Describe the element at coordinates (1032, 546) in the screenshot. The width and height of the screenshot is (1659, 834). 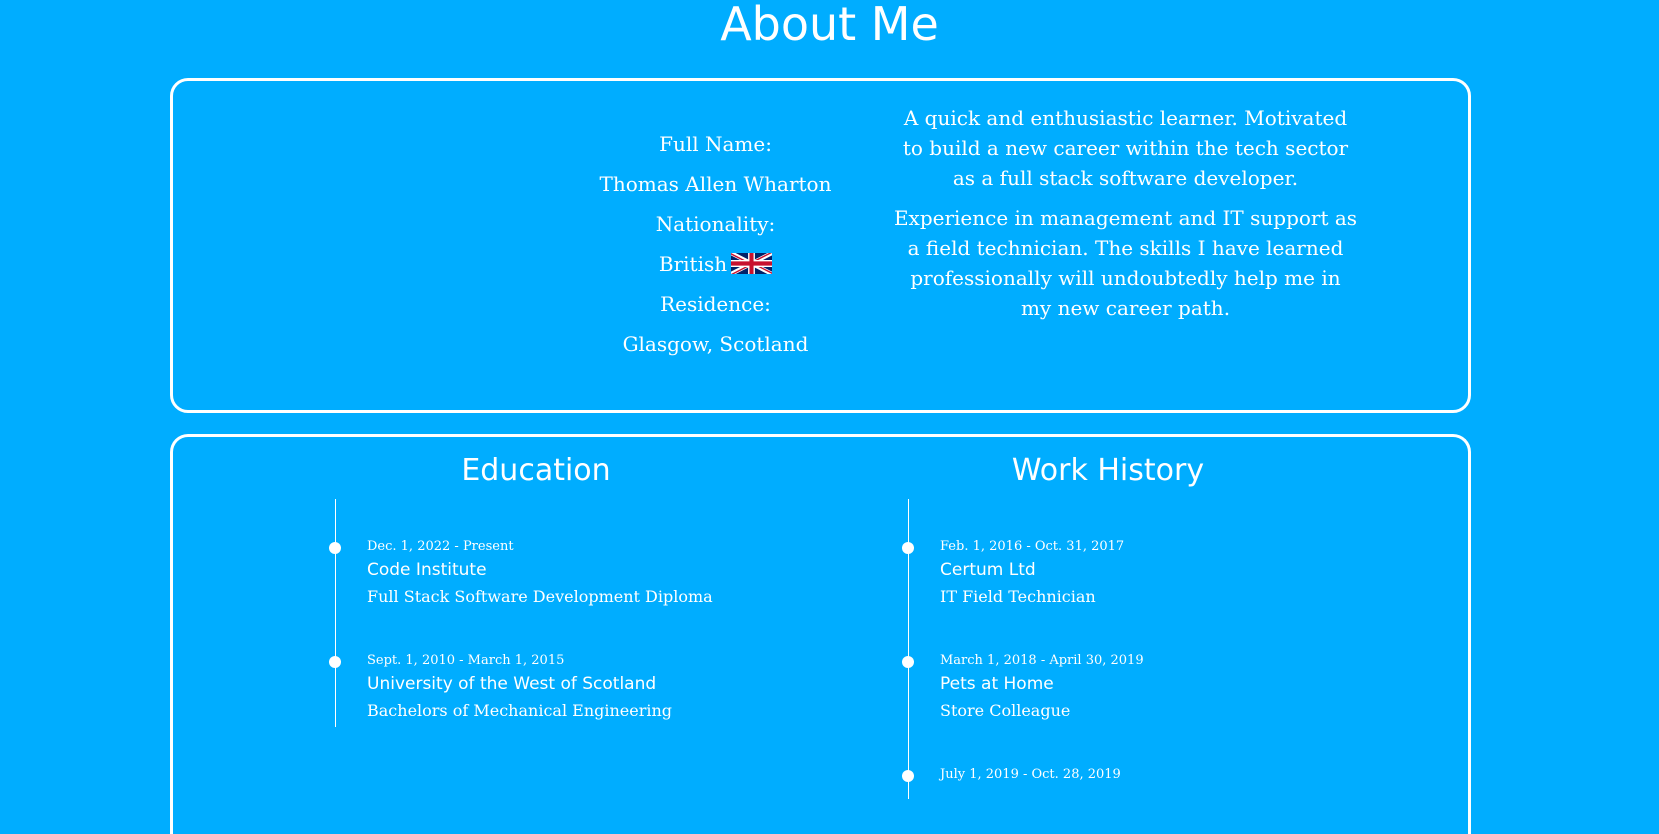
I see `entry-dates: Feb. 1, 2016 - Oct. 31, 2017` at that location.